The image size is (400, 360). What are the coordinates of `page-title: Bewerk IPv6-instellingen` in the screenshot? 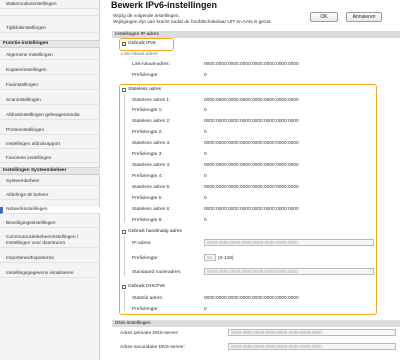 It's located at (164, 5).